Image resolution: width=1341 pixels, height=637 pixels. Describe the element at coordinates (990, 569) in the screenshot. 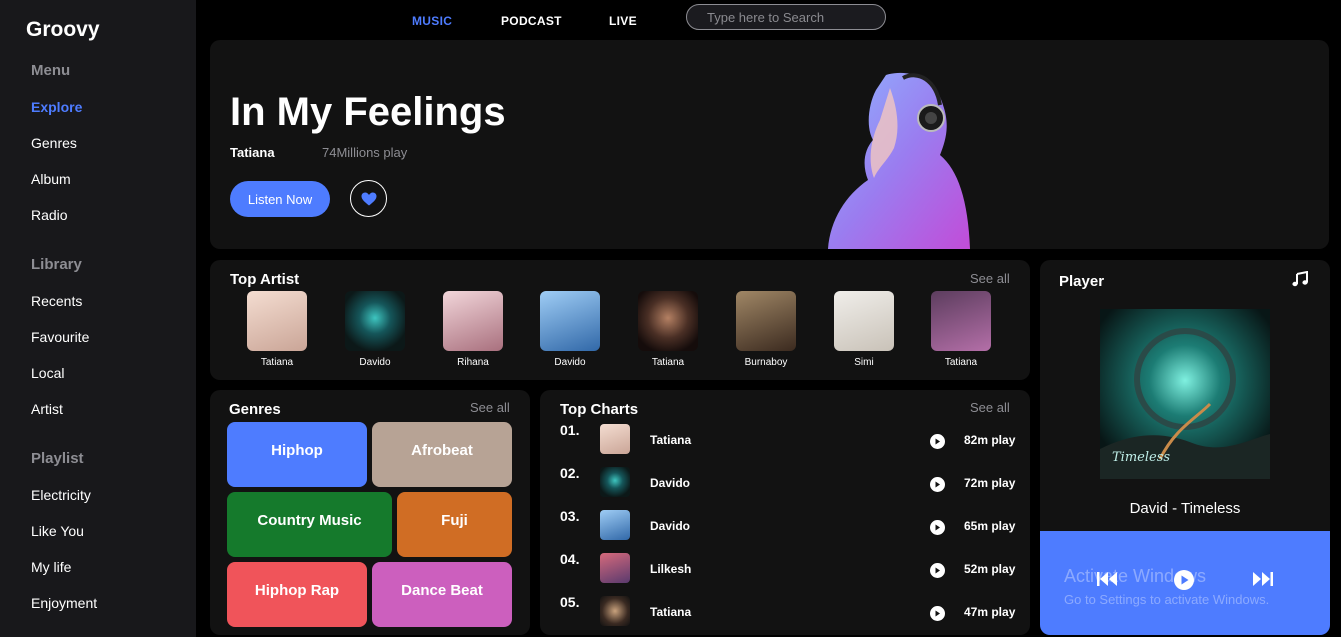

I see `chart-play-count: 52m play` at that location.